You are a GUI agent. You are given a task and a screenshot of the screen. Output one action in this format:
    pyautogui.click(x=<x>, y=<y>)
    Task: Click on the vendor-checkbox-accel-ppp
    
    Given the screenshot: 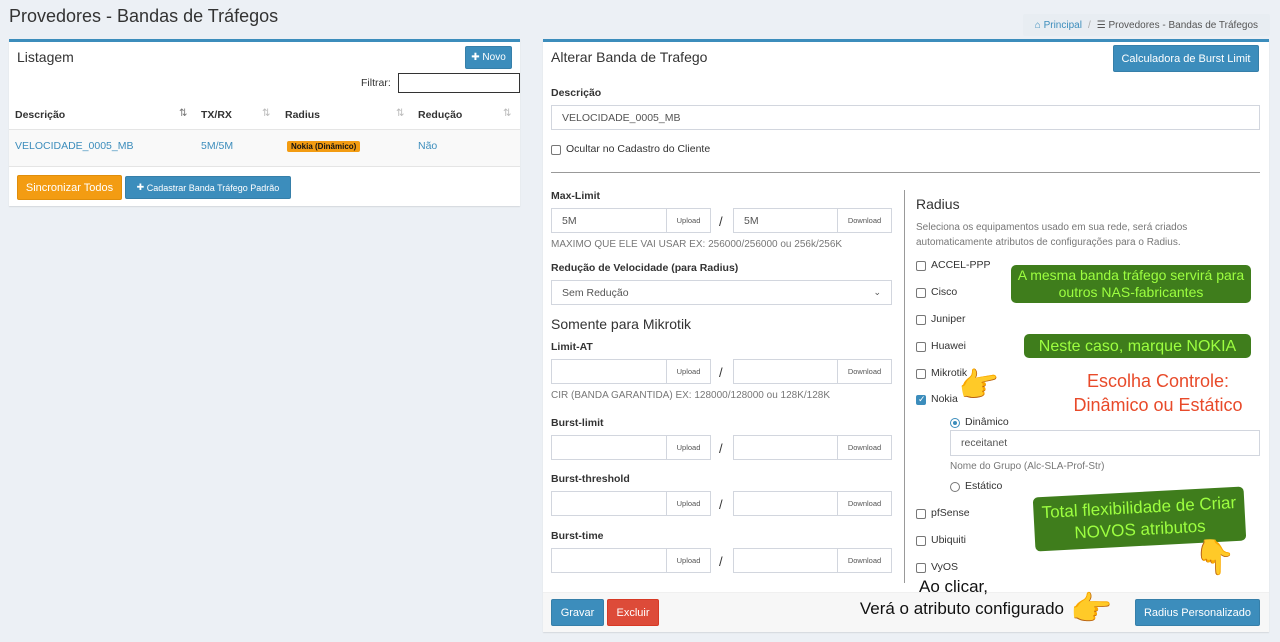 What is the action you would take?
    pyautogui.click(x=921, y=266)
    